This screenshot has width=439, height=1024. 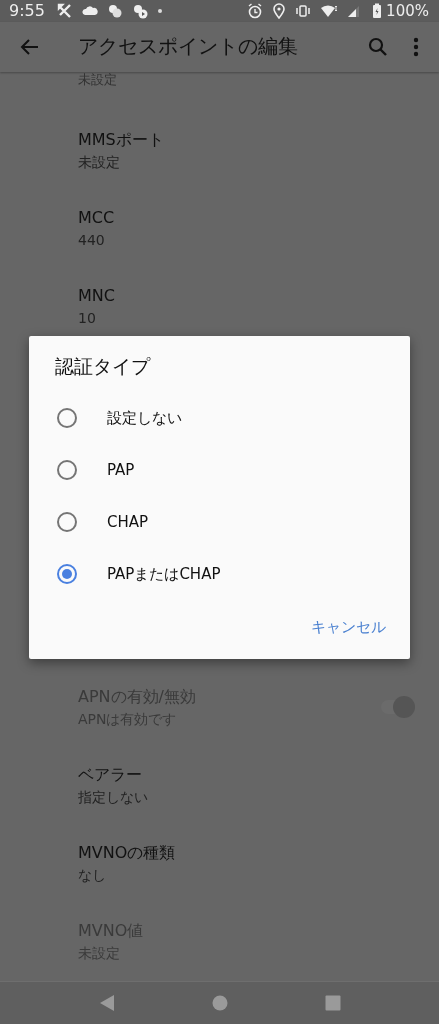 What do you see at coordinates (303, 10) in the screenshot?
I see `vibrate-icon` at bounding box center [303, 10].